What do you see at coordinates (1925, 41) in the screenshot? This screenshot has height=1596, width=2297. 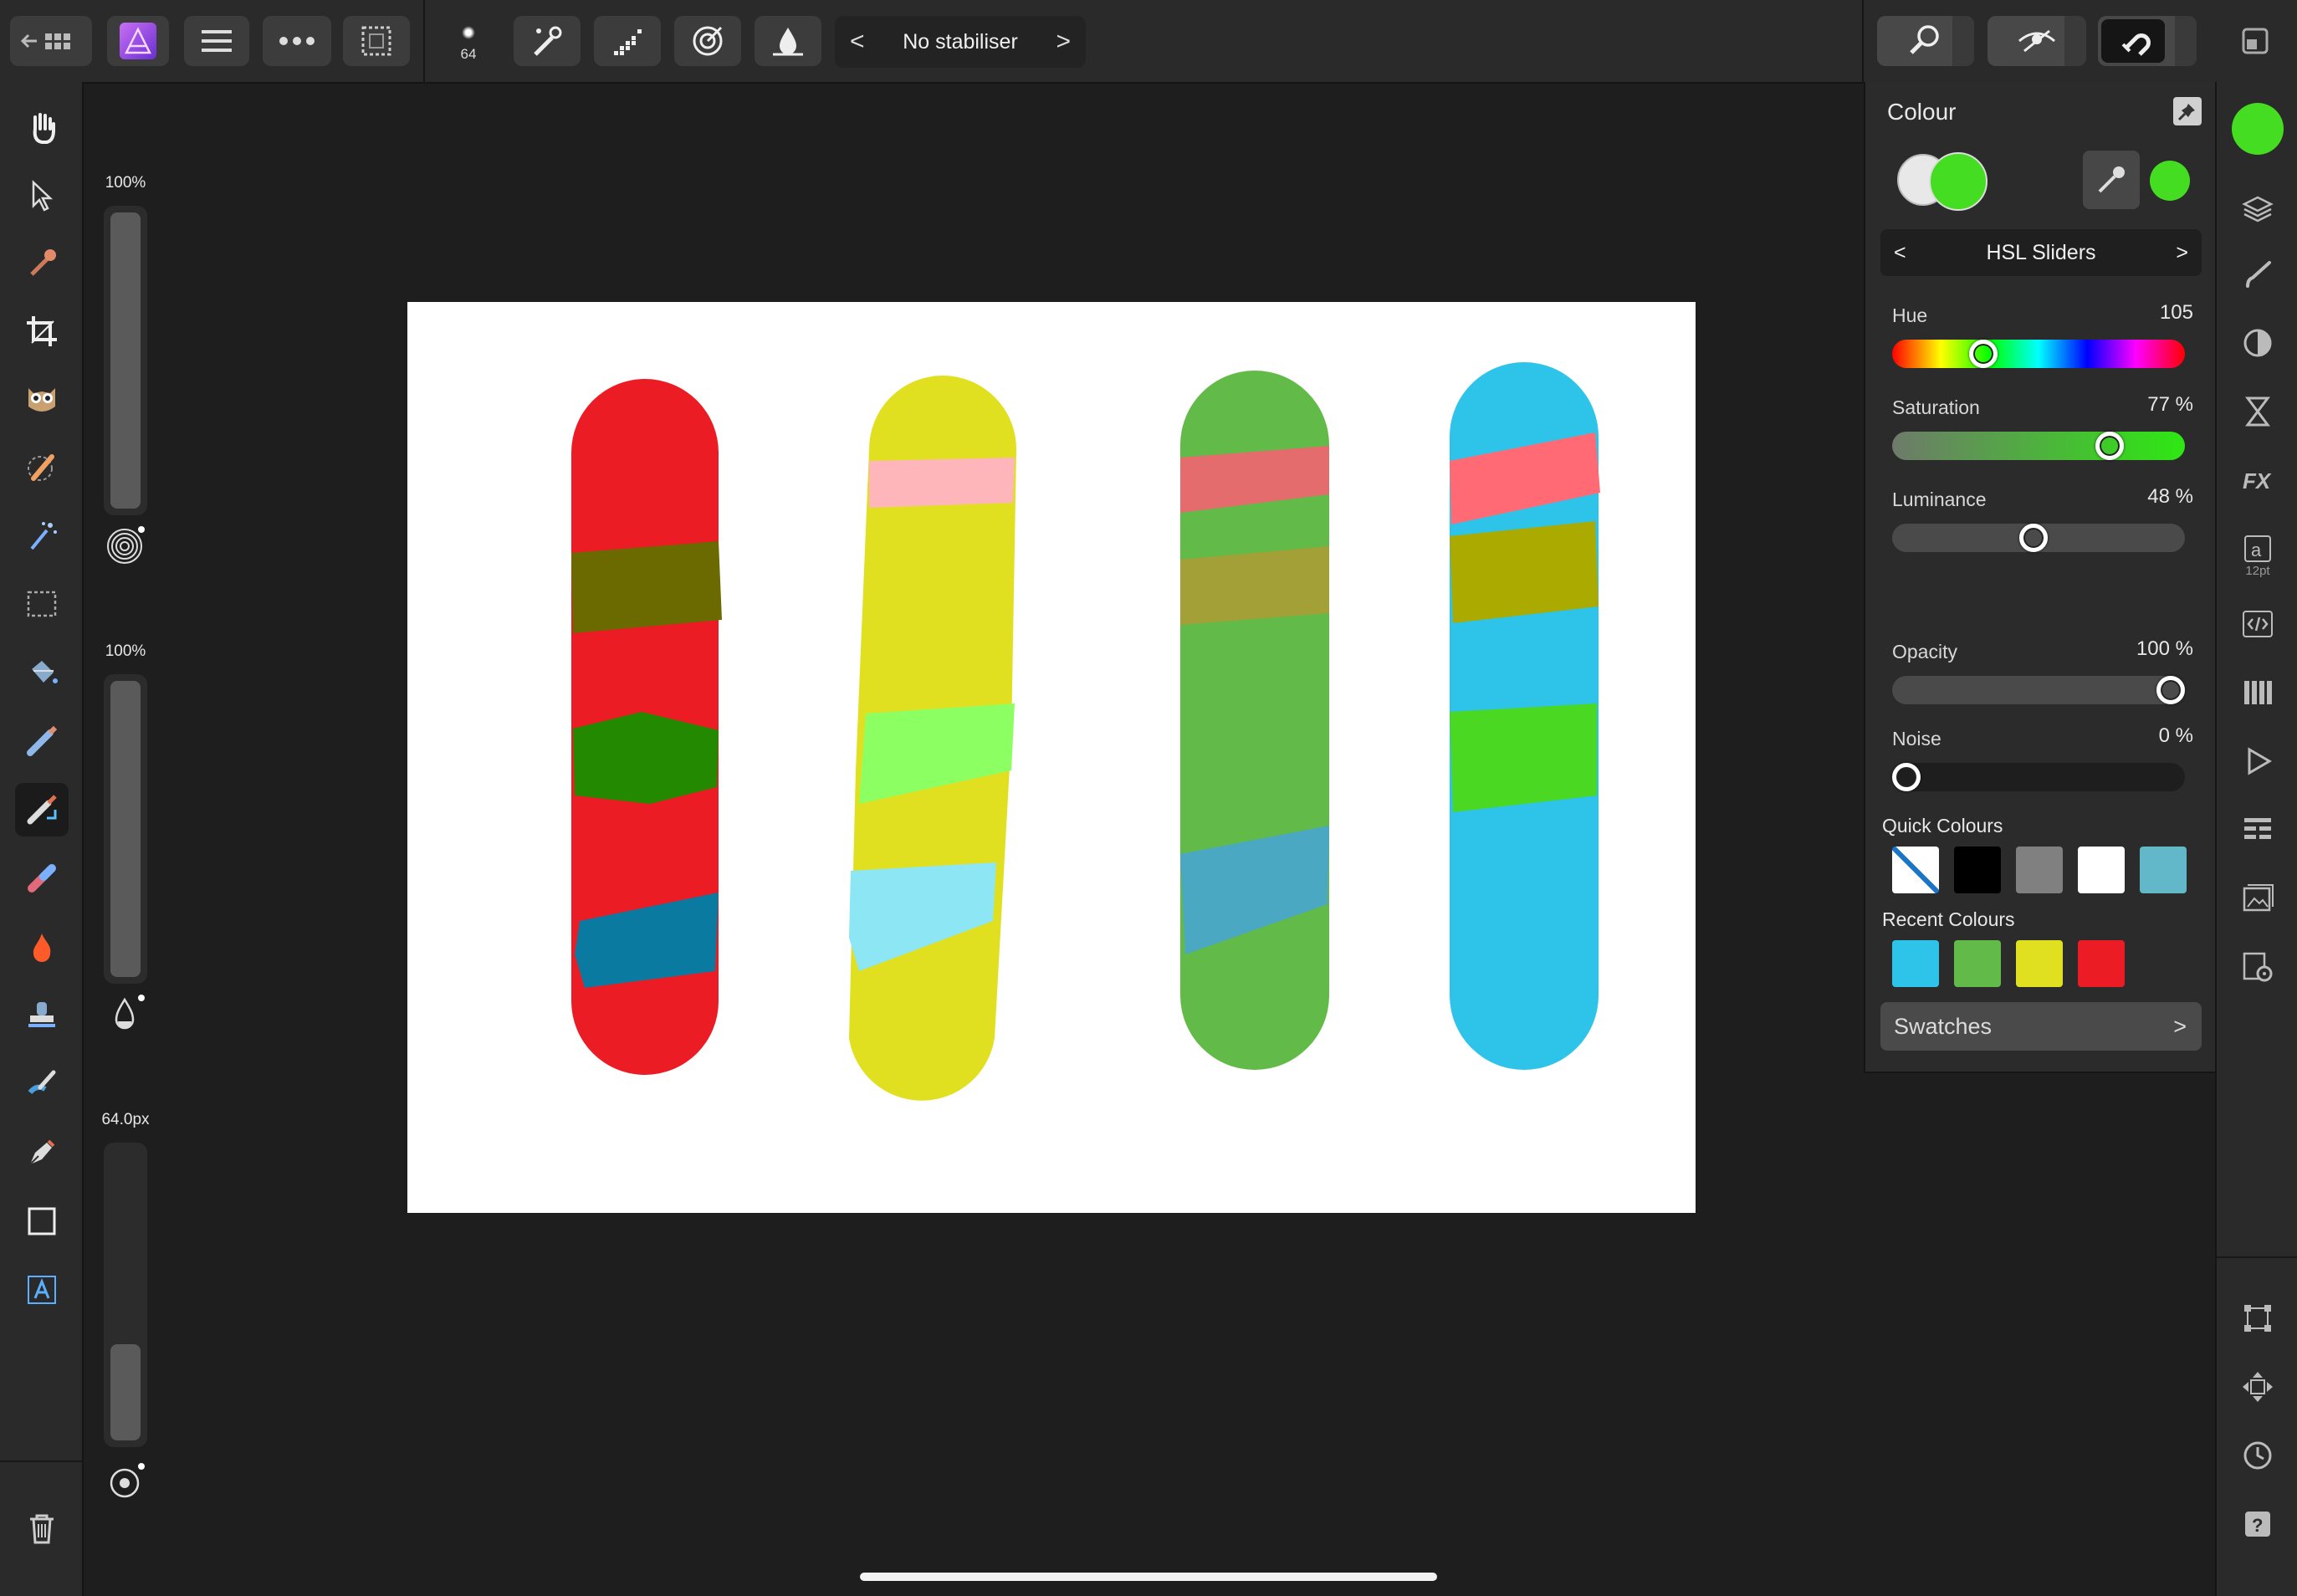 I see `view-tool-button` at bounding box center [1925, 41].